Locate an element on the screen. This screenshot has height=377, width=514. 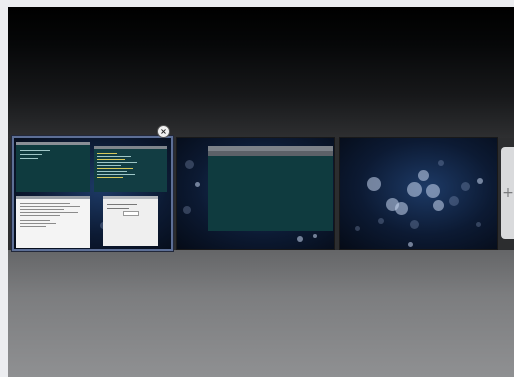
dialog-window-thumbnail is located at coordinates (130, 221).